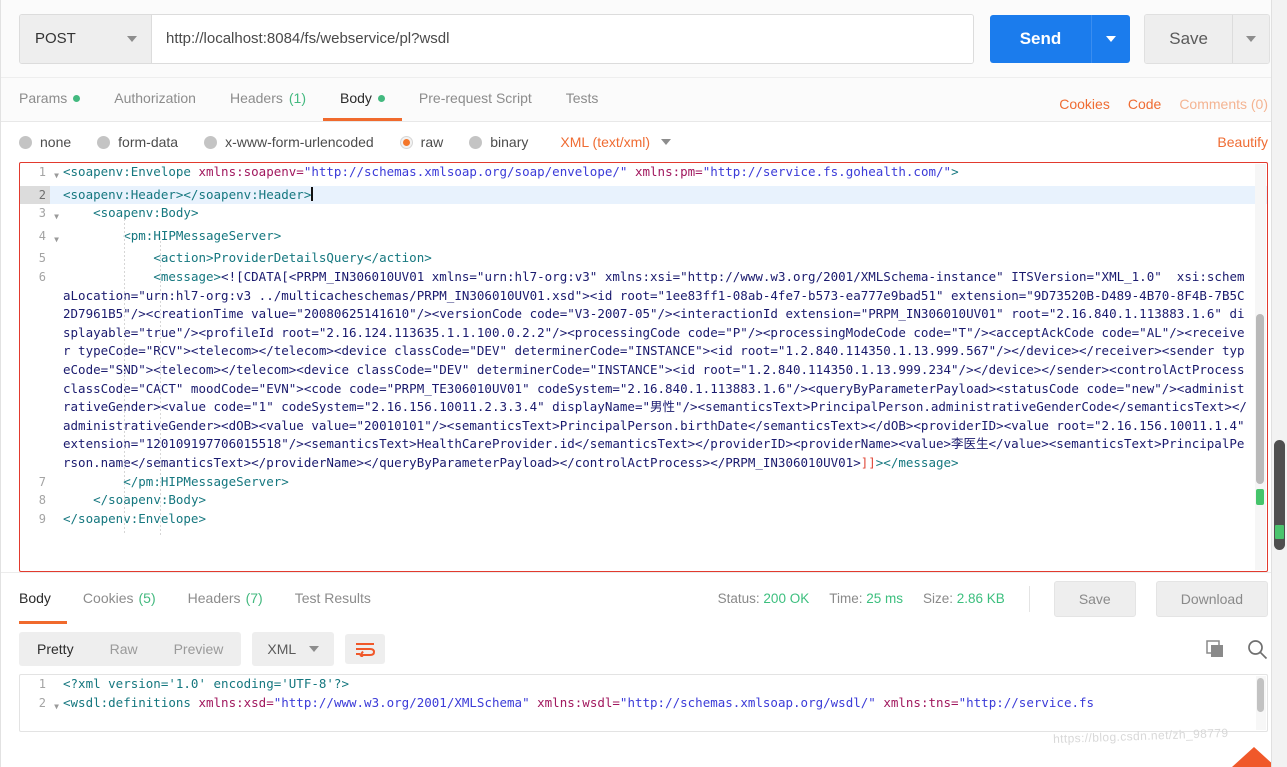 The height and width of the screenshot is (767, 1287). What do you see at coordinates (124, 649) in the screenshot?
I see `view-raw-button: Raw` at bounding box center [124, 649].